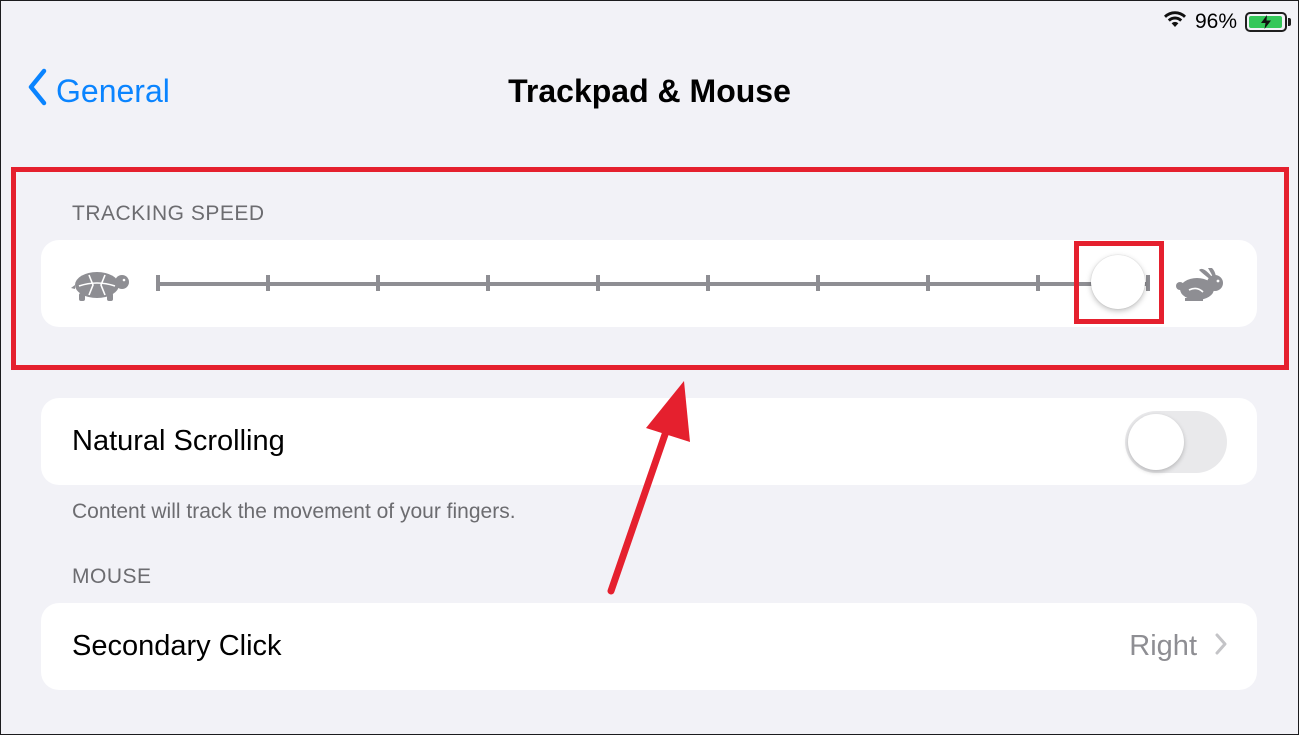  I want to click on natural-scrolling-row: Natural Scrolling, so click(649, 441).